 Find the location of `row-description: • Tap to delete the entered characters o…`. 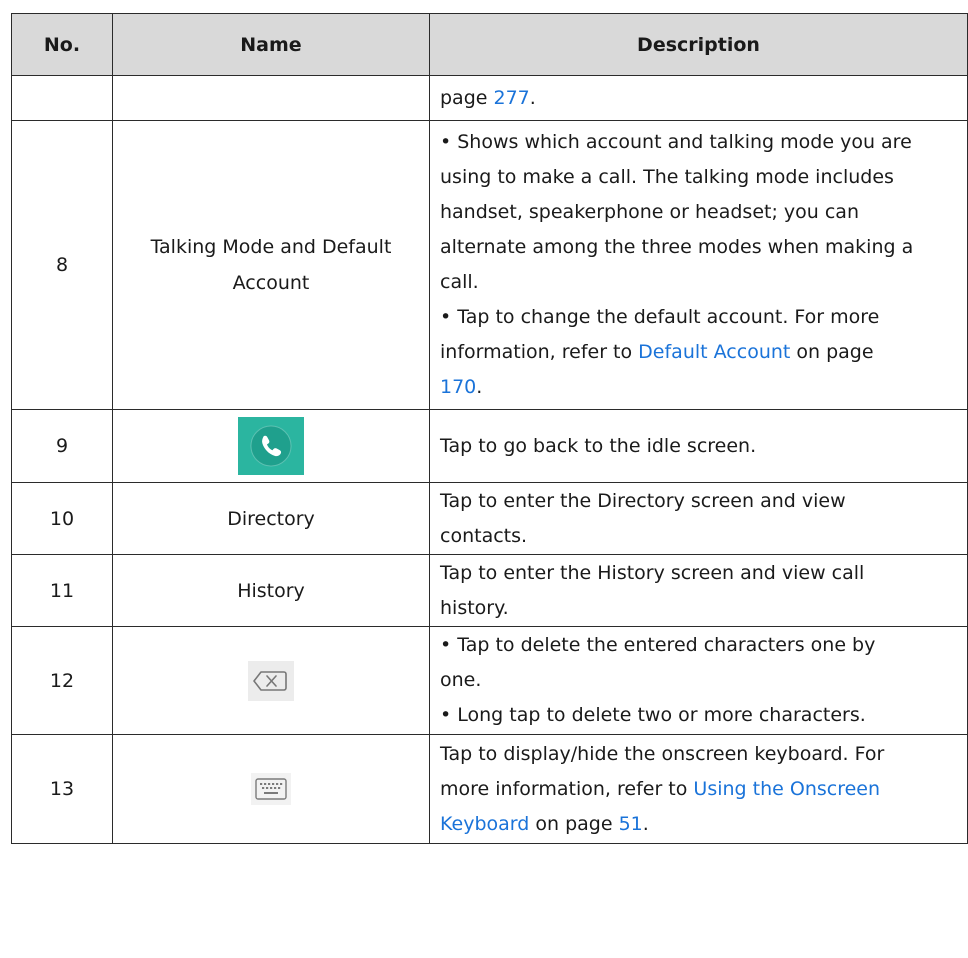

row-description: • Tap to delete the entered characters o… is located at coordinates (698, 680).